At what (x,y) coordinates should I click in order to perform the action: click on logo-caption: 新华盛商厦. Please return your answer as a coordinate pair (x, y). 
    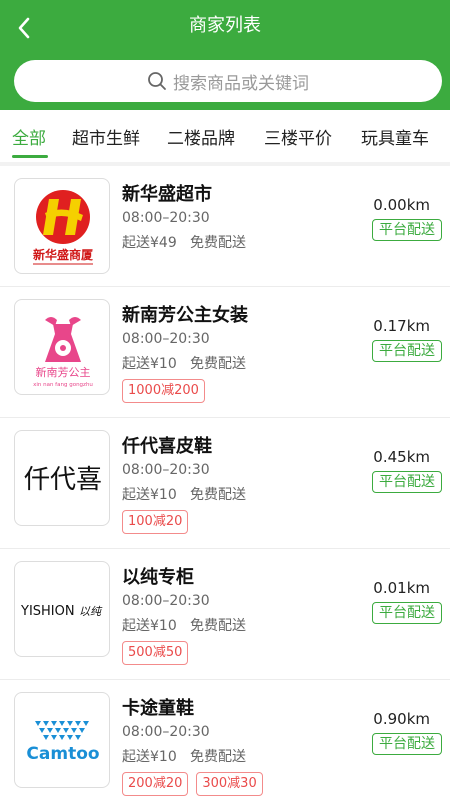
    Looking at the image, I should click on (63, 254).